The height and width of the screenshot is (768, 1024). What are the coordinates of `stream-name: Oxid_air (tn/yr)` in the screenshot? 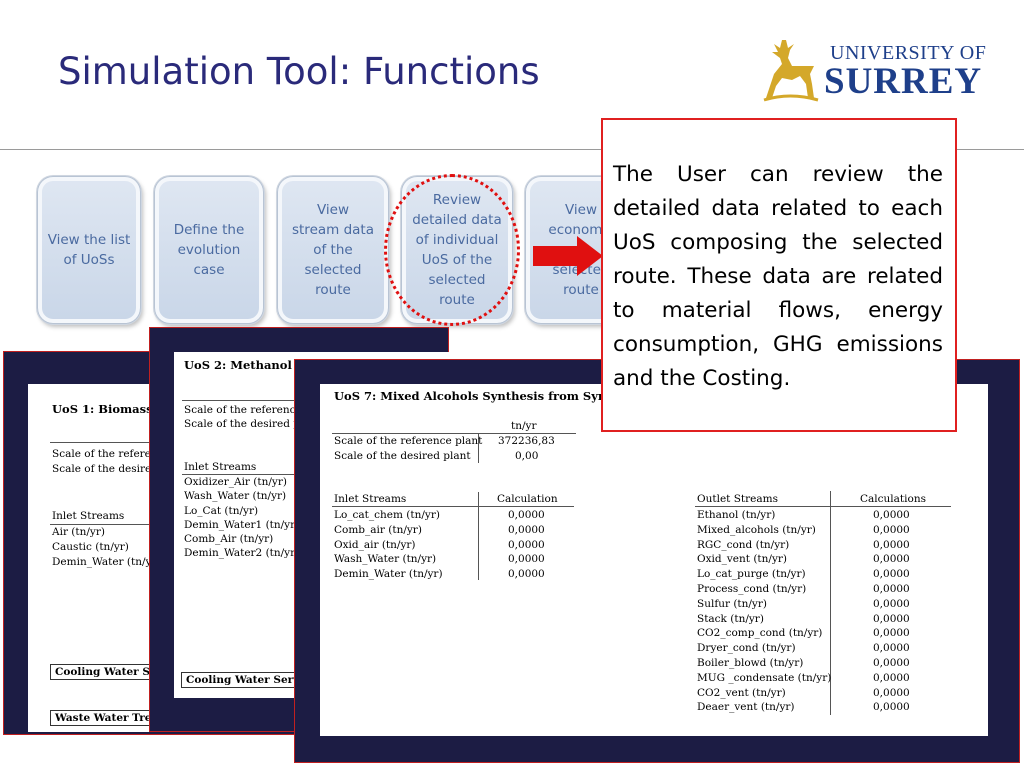 It's located at (375, 544).